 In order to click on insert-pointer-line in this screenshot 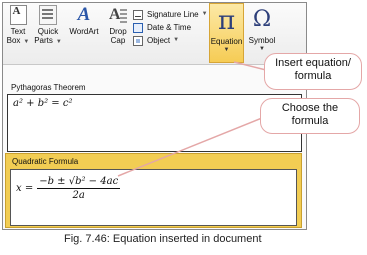, I will do `click(250, 66)`.